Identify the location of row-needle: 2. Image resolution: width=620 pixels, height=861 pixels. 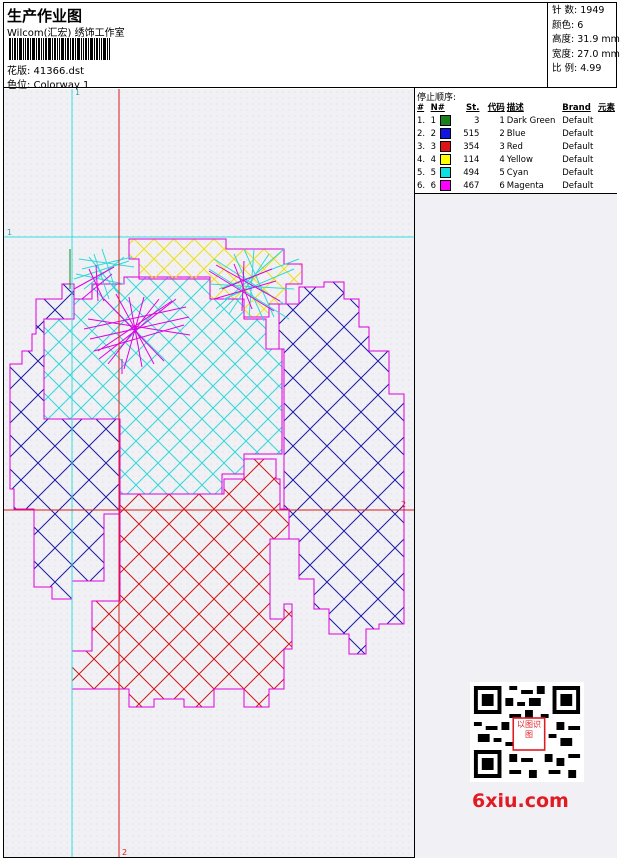
(444, 134).